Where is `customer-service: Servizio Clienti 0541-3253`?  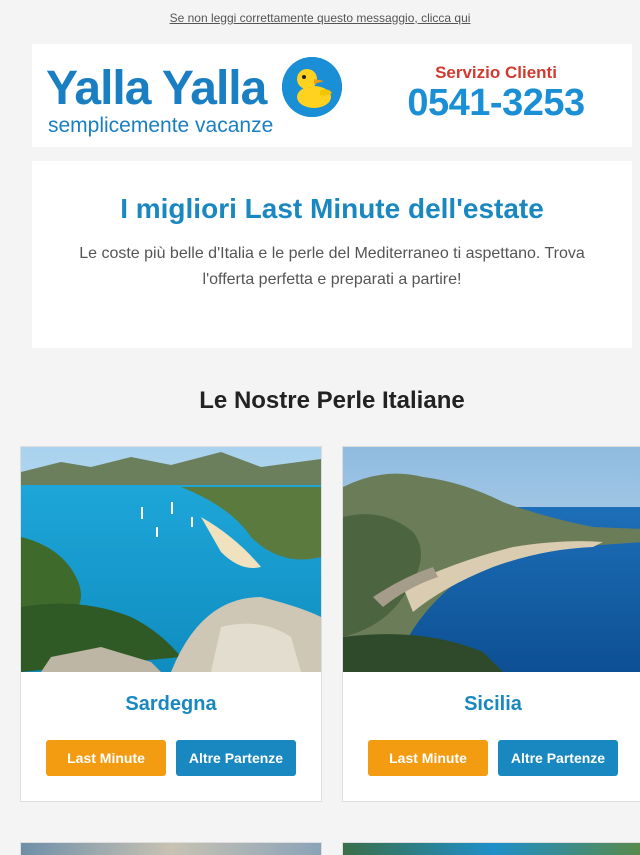 customer-service: Servizio Clienti 0541-3253 is located at coordinates (496, 92).